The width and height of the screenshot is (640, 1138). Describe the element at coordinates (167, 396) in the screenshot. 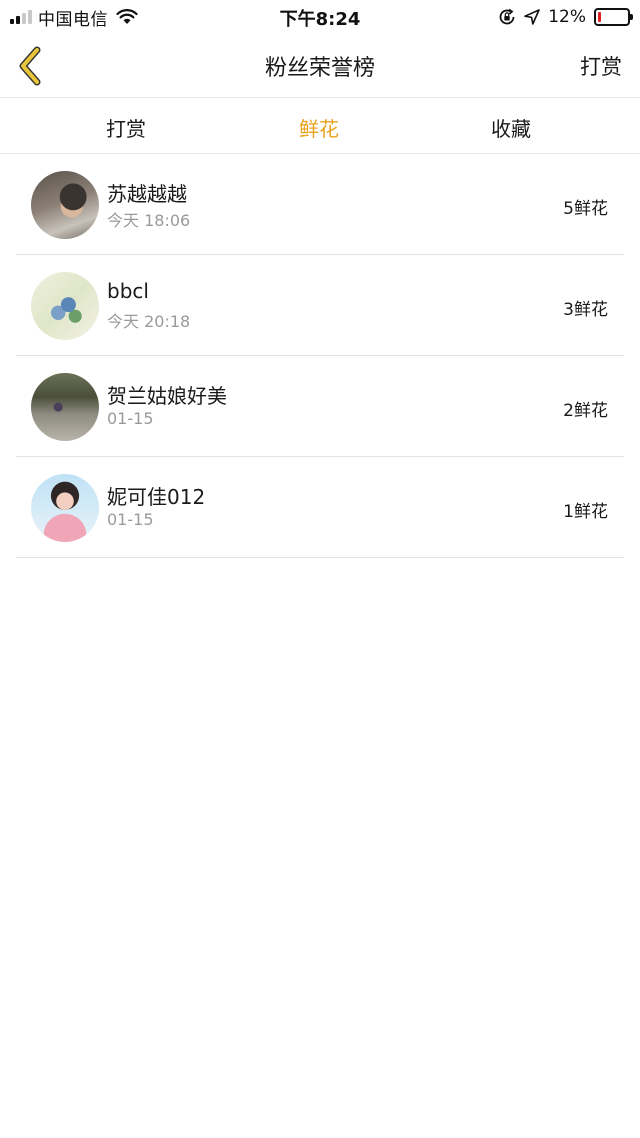

I see `user-name: 贺兰姑娘好美` at that location.